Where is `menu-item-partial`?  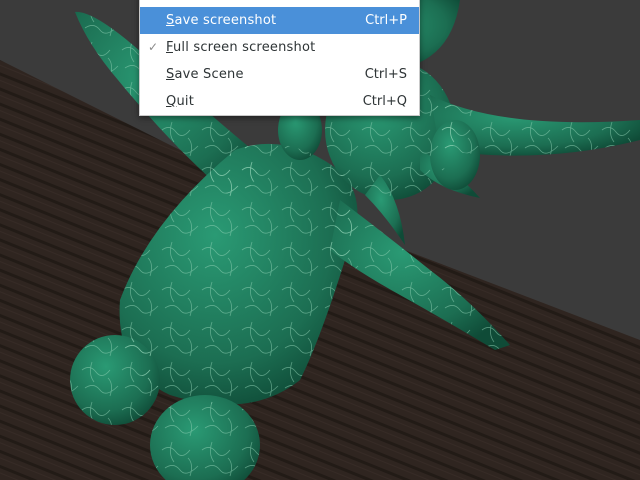 menu-item-partial is located at coordinates (279, 3).